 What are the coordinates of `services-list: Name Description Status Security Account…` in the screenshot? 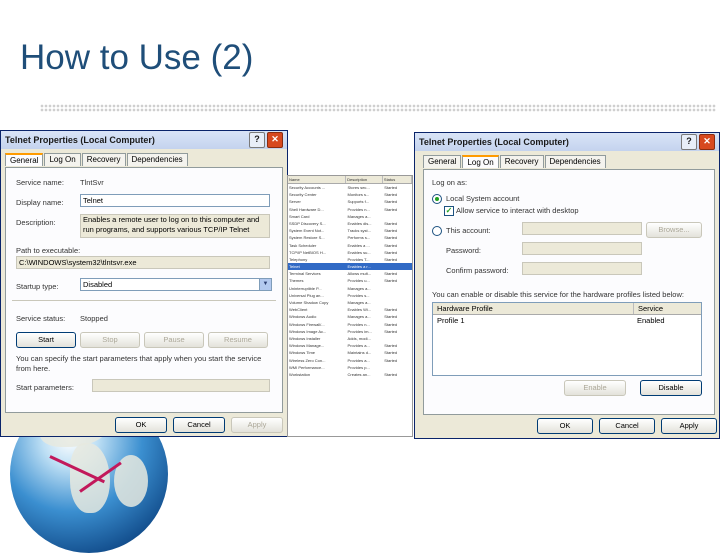 It's located at (350, 306).